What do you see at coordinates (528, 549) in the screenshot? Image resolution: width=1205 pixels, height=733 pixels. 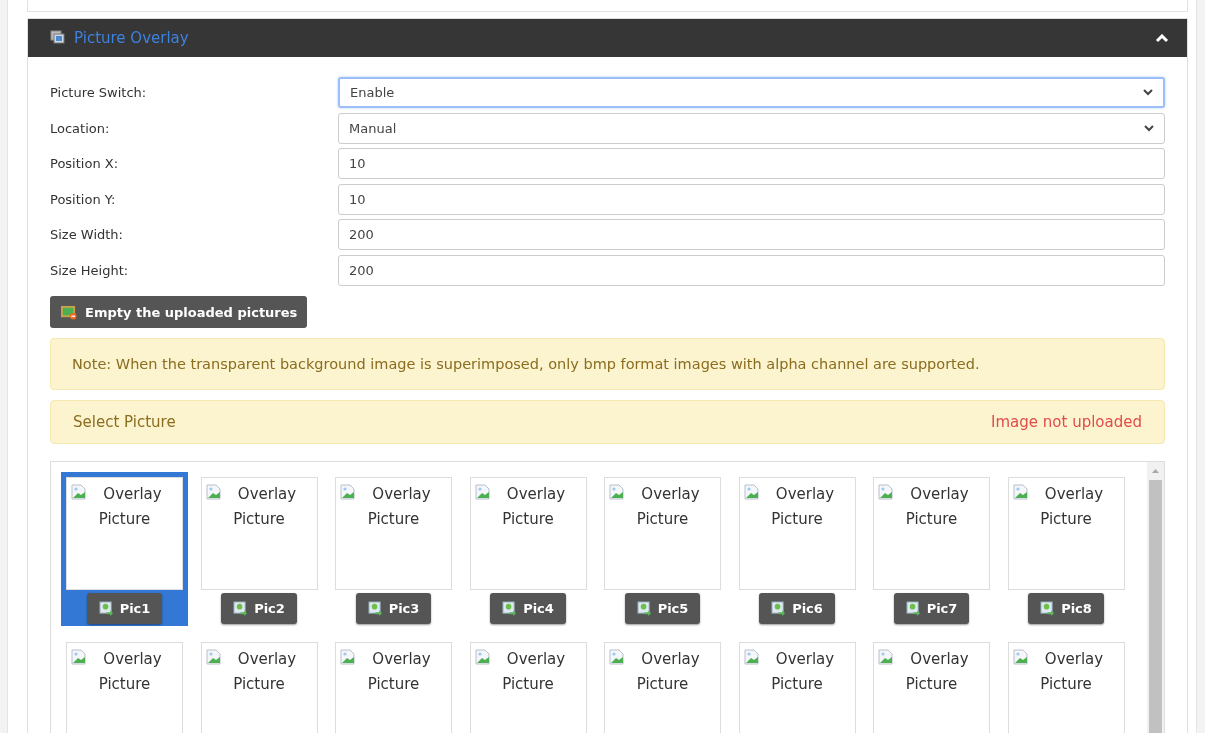 I see `picture-tile: Overlay Picture Pic4` at bounding box center [528, 549].